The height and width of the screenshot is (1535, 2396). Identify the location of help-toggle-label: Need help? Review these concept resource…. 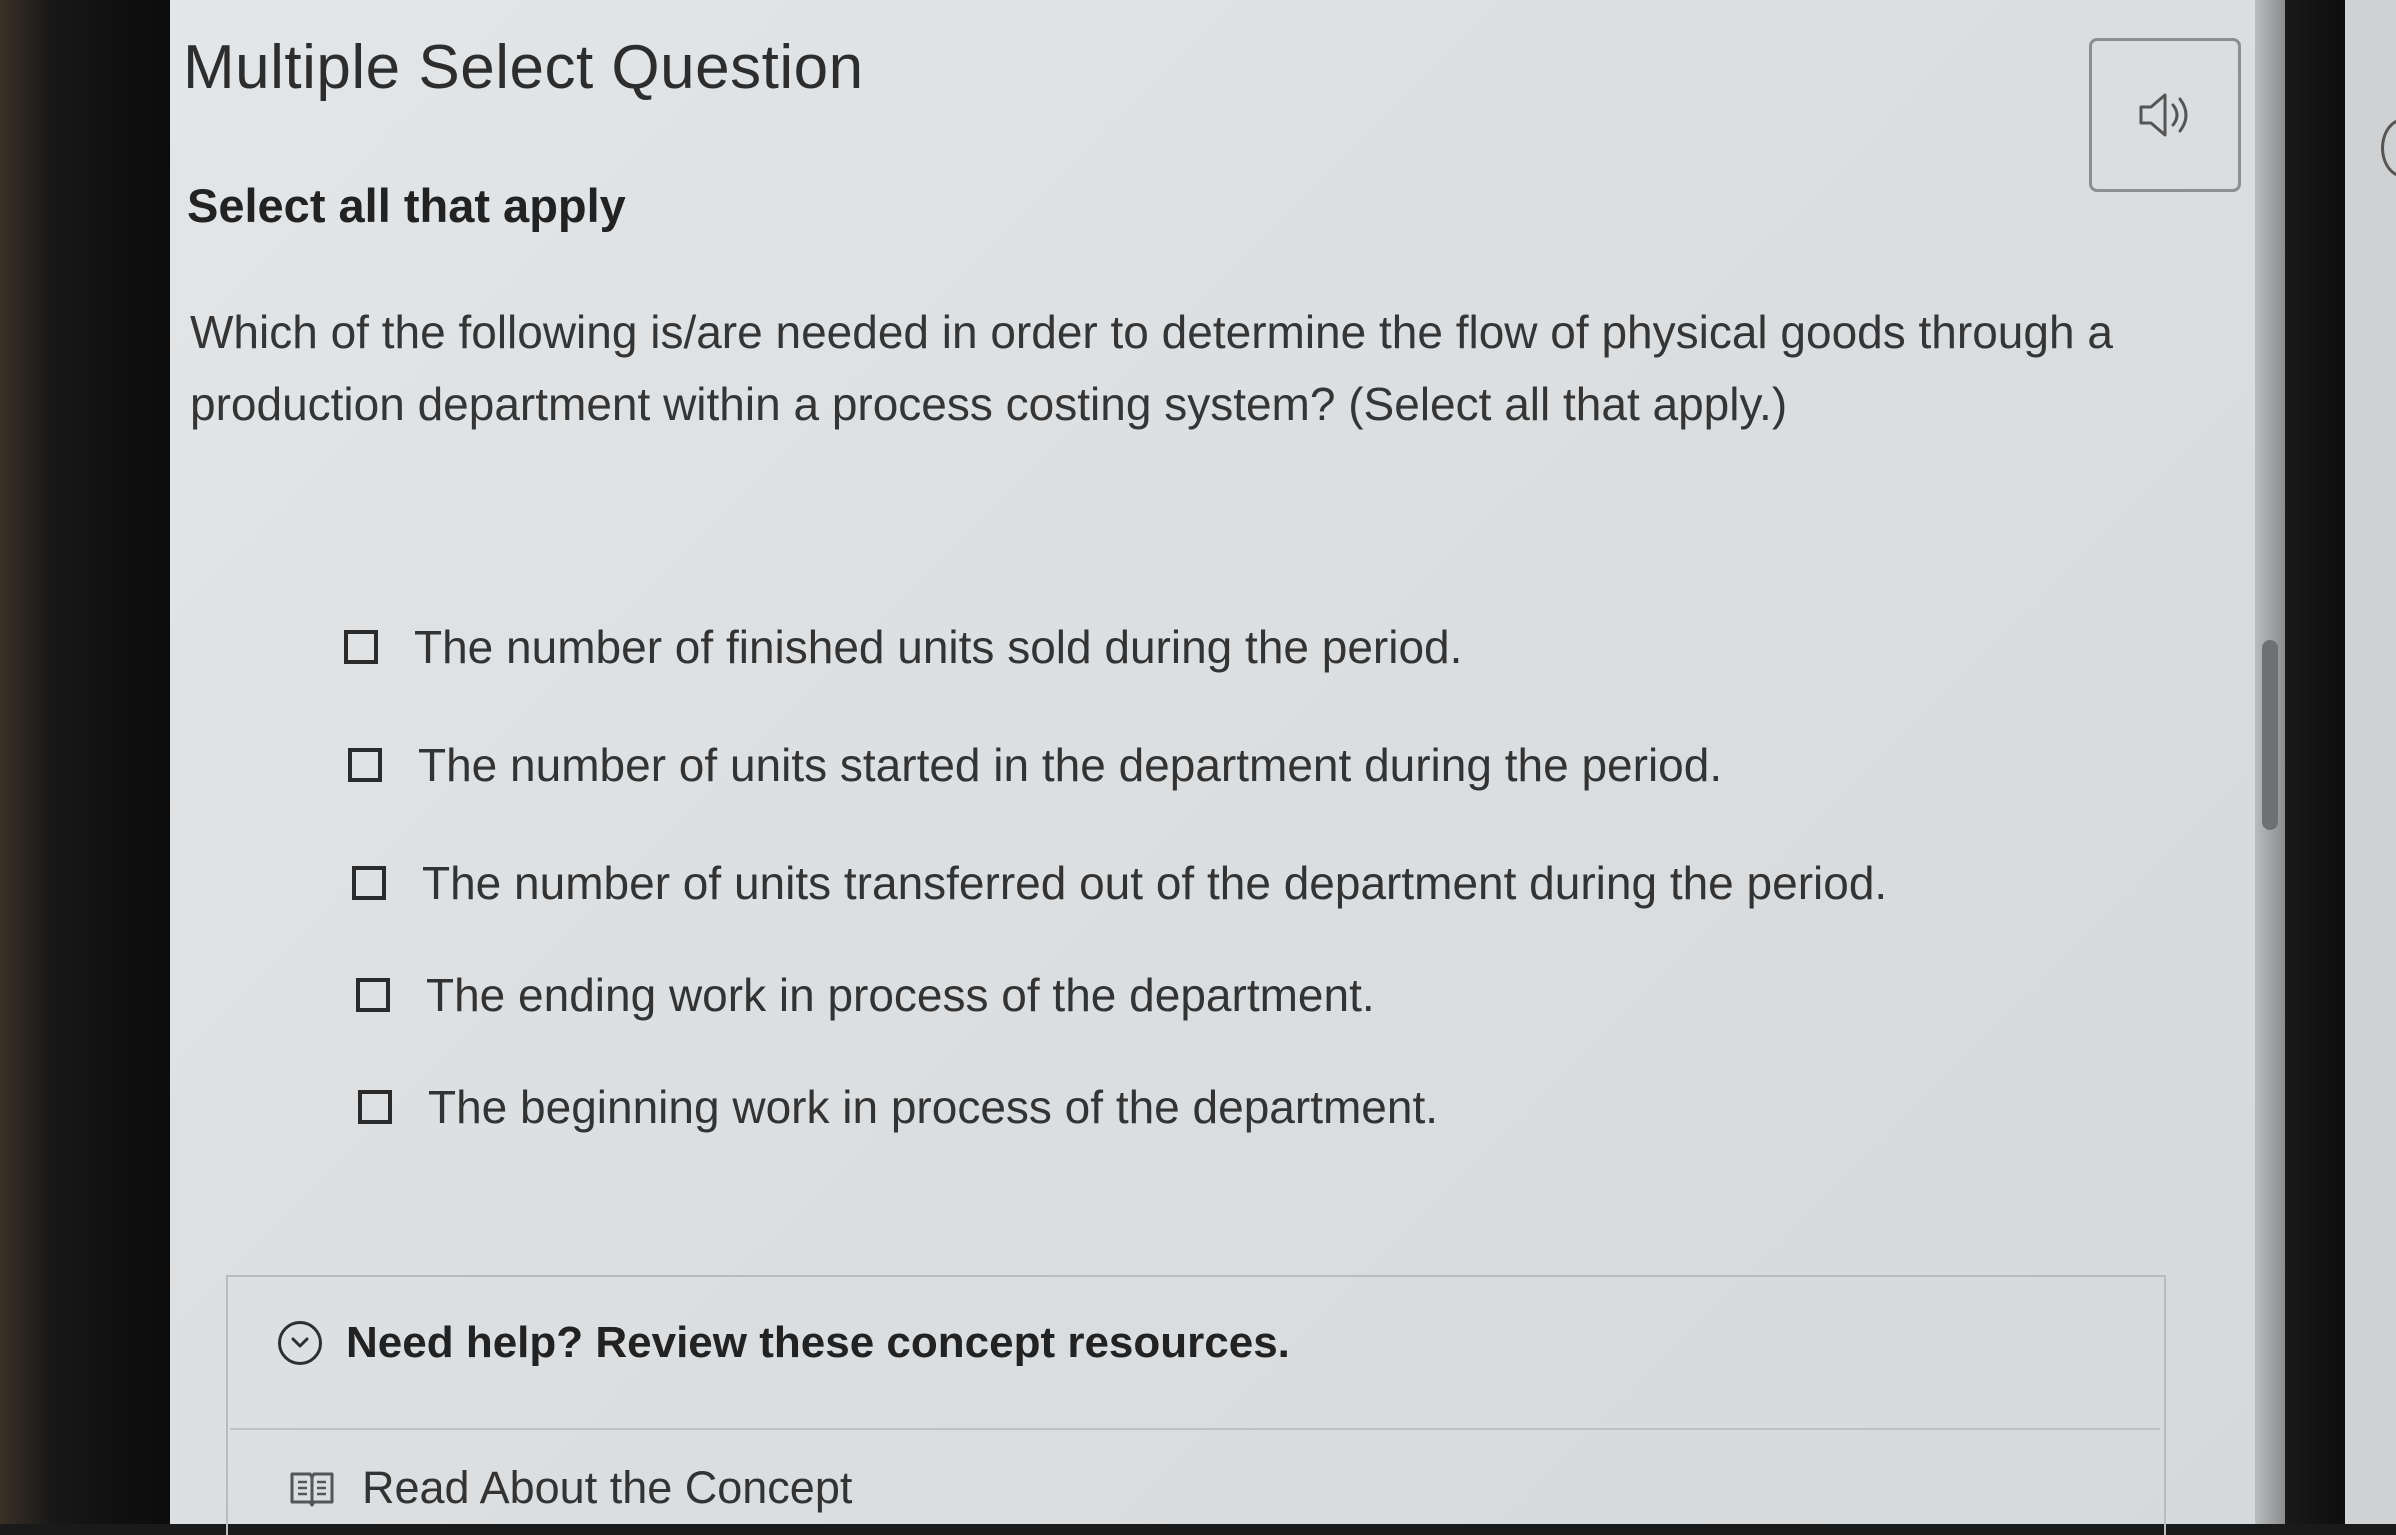
(818, 1342).